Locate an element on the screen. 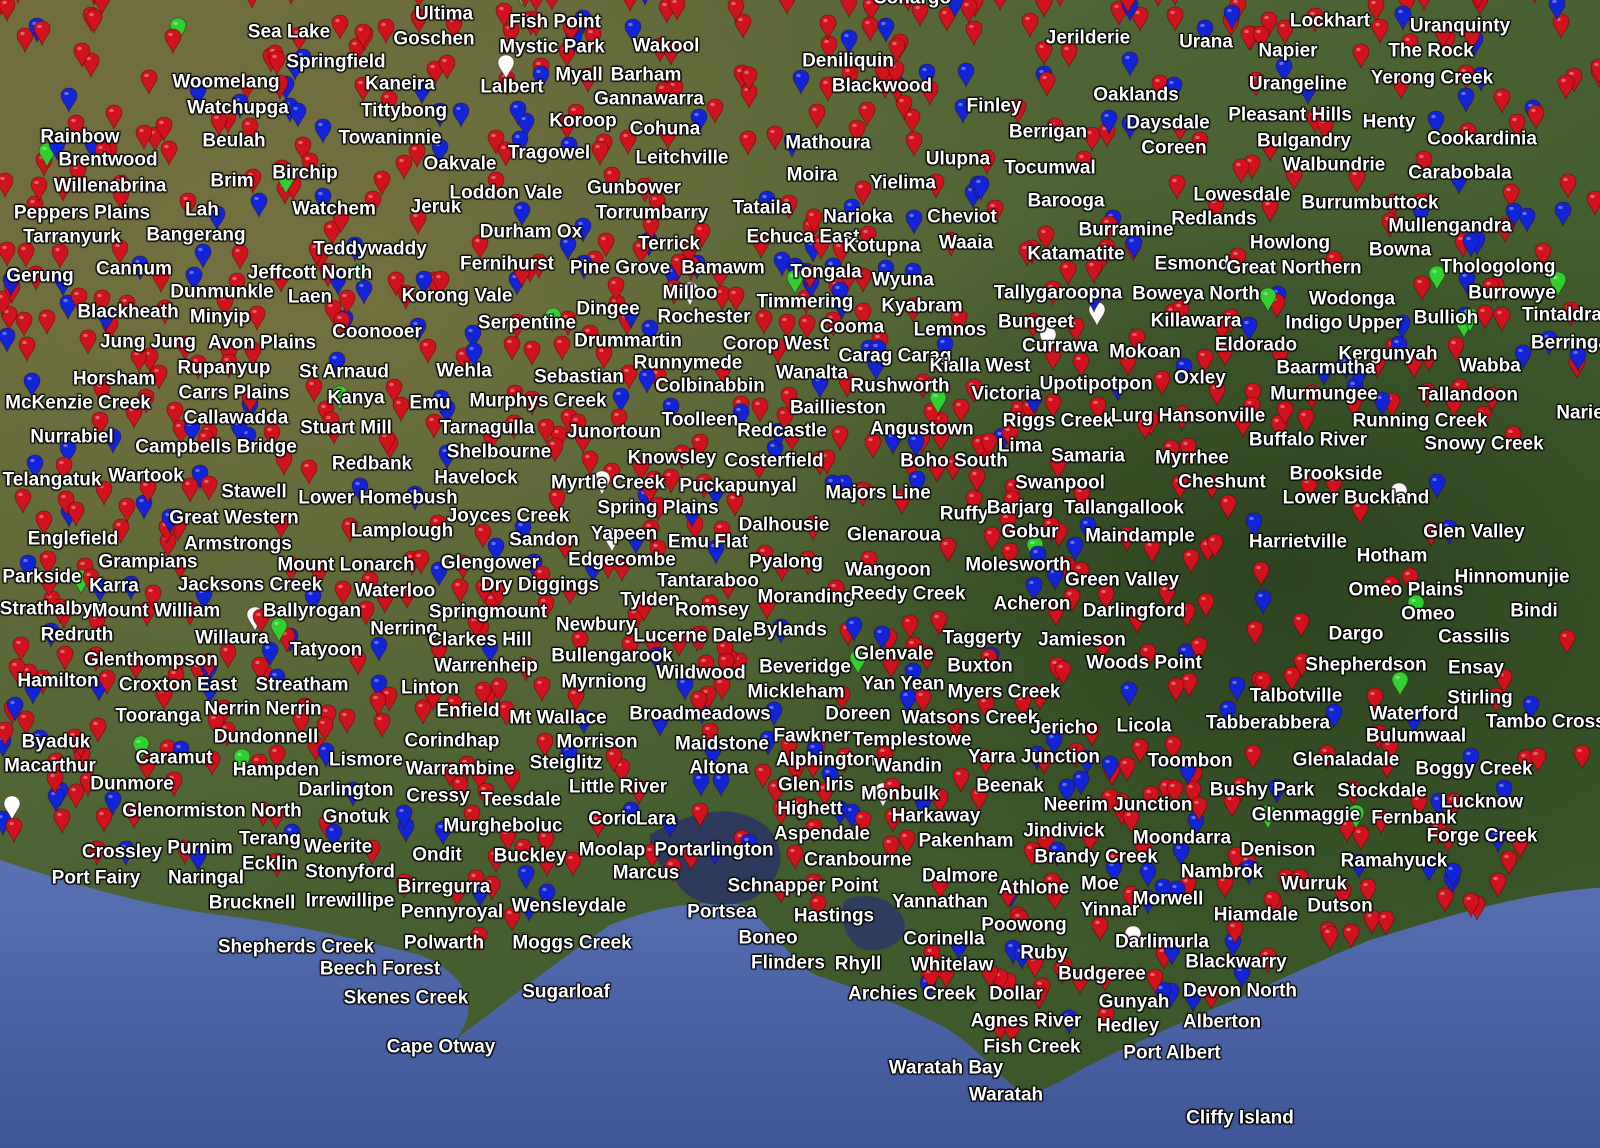 This screenshot has height=1148, width=1600. place-label: Milloo is located at coordinates (690, 293).